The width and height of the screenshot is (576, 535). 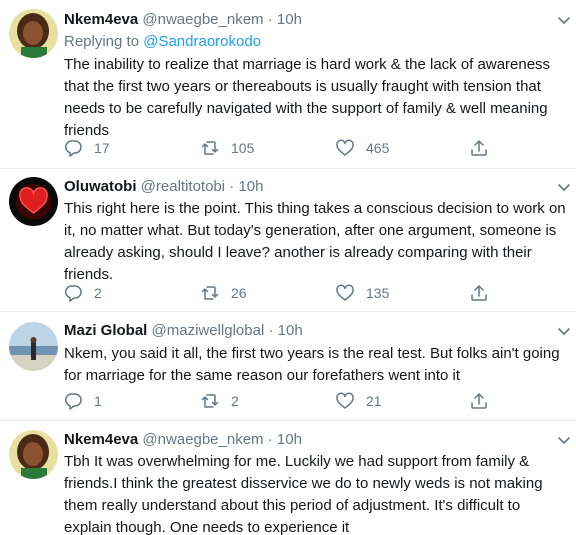 What do you see at coordinates (220, 401) in the screenshot?
I see `retweet-button: 2` at bounding box center [220, 401].